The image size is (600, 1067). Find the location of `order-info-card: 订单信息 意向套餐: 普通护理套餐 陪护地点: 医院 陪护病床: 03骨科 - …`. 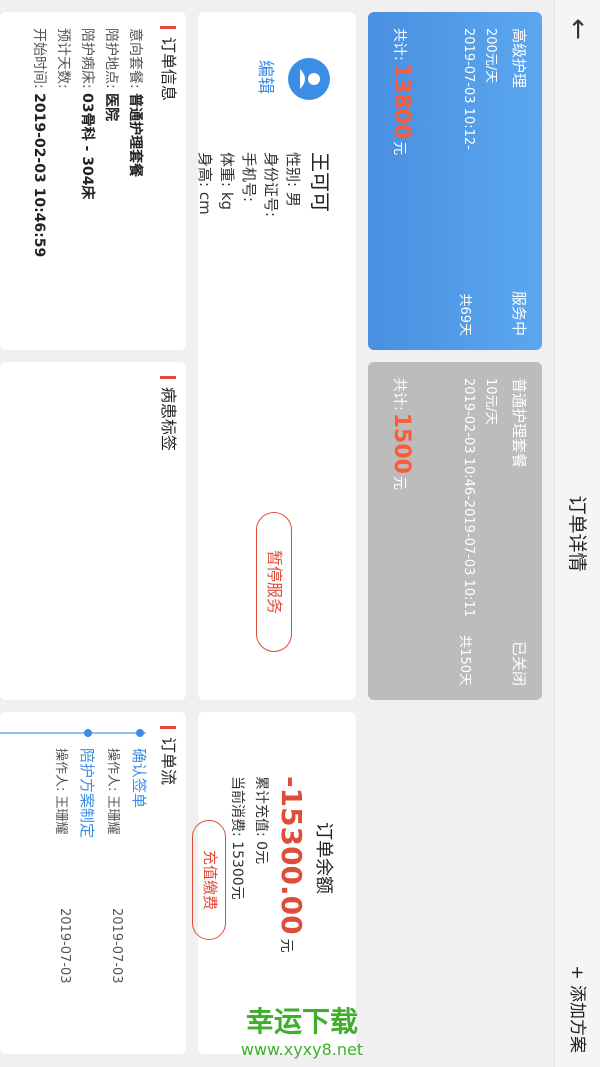

order-info-card: 订单信息 意向套餐: 普通护理套餐 陪护地点: 医院 陪护病床: 03骨科 - … is located at coordinates (93, 181).